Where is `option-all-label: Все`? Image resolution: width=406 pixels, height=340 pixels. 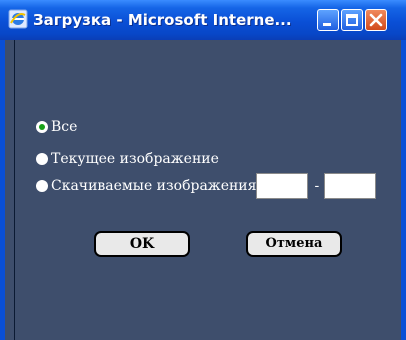
option-all-label: Все is located at coordinates (64, 127).